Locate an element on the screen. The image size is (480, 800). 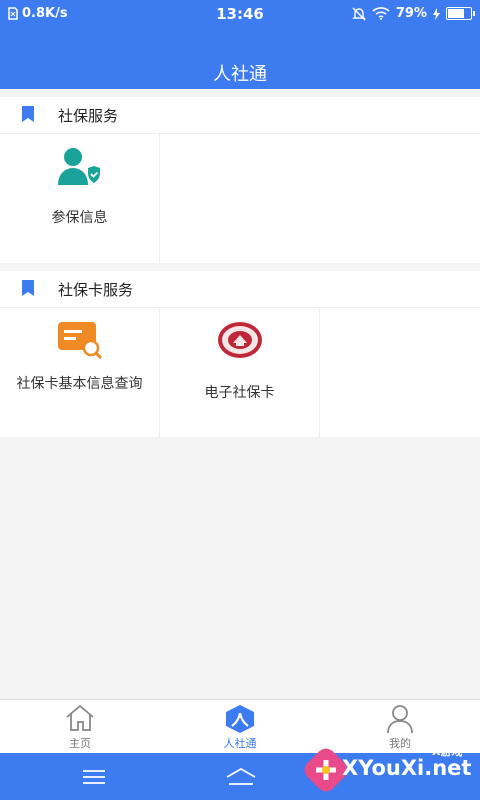
tab-home: 主页 is located at coordinates (80, 727).